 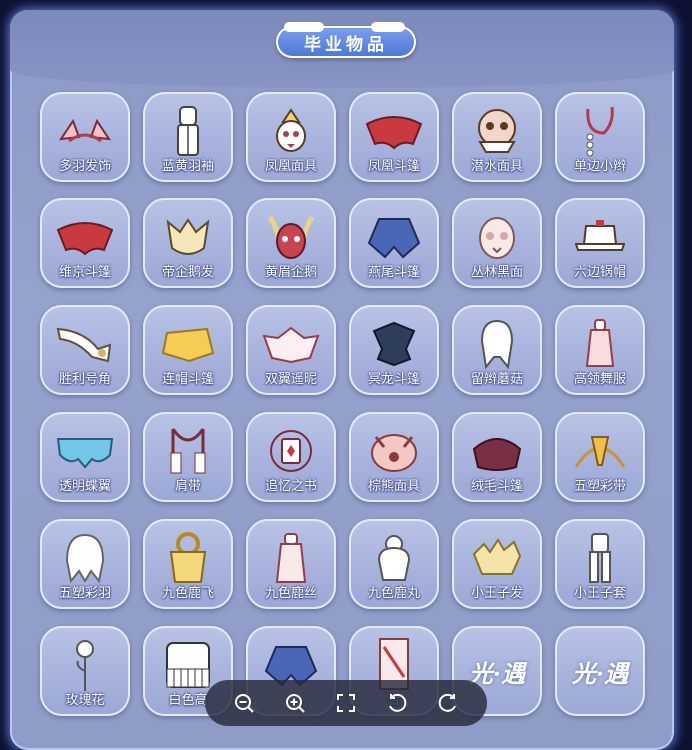 I want to click on outfit-icon, so click(x=188, y=131).